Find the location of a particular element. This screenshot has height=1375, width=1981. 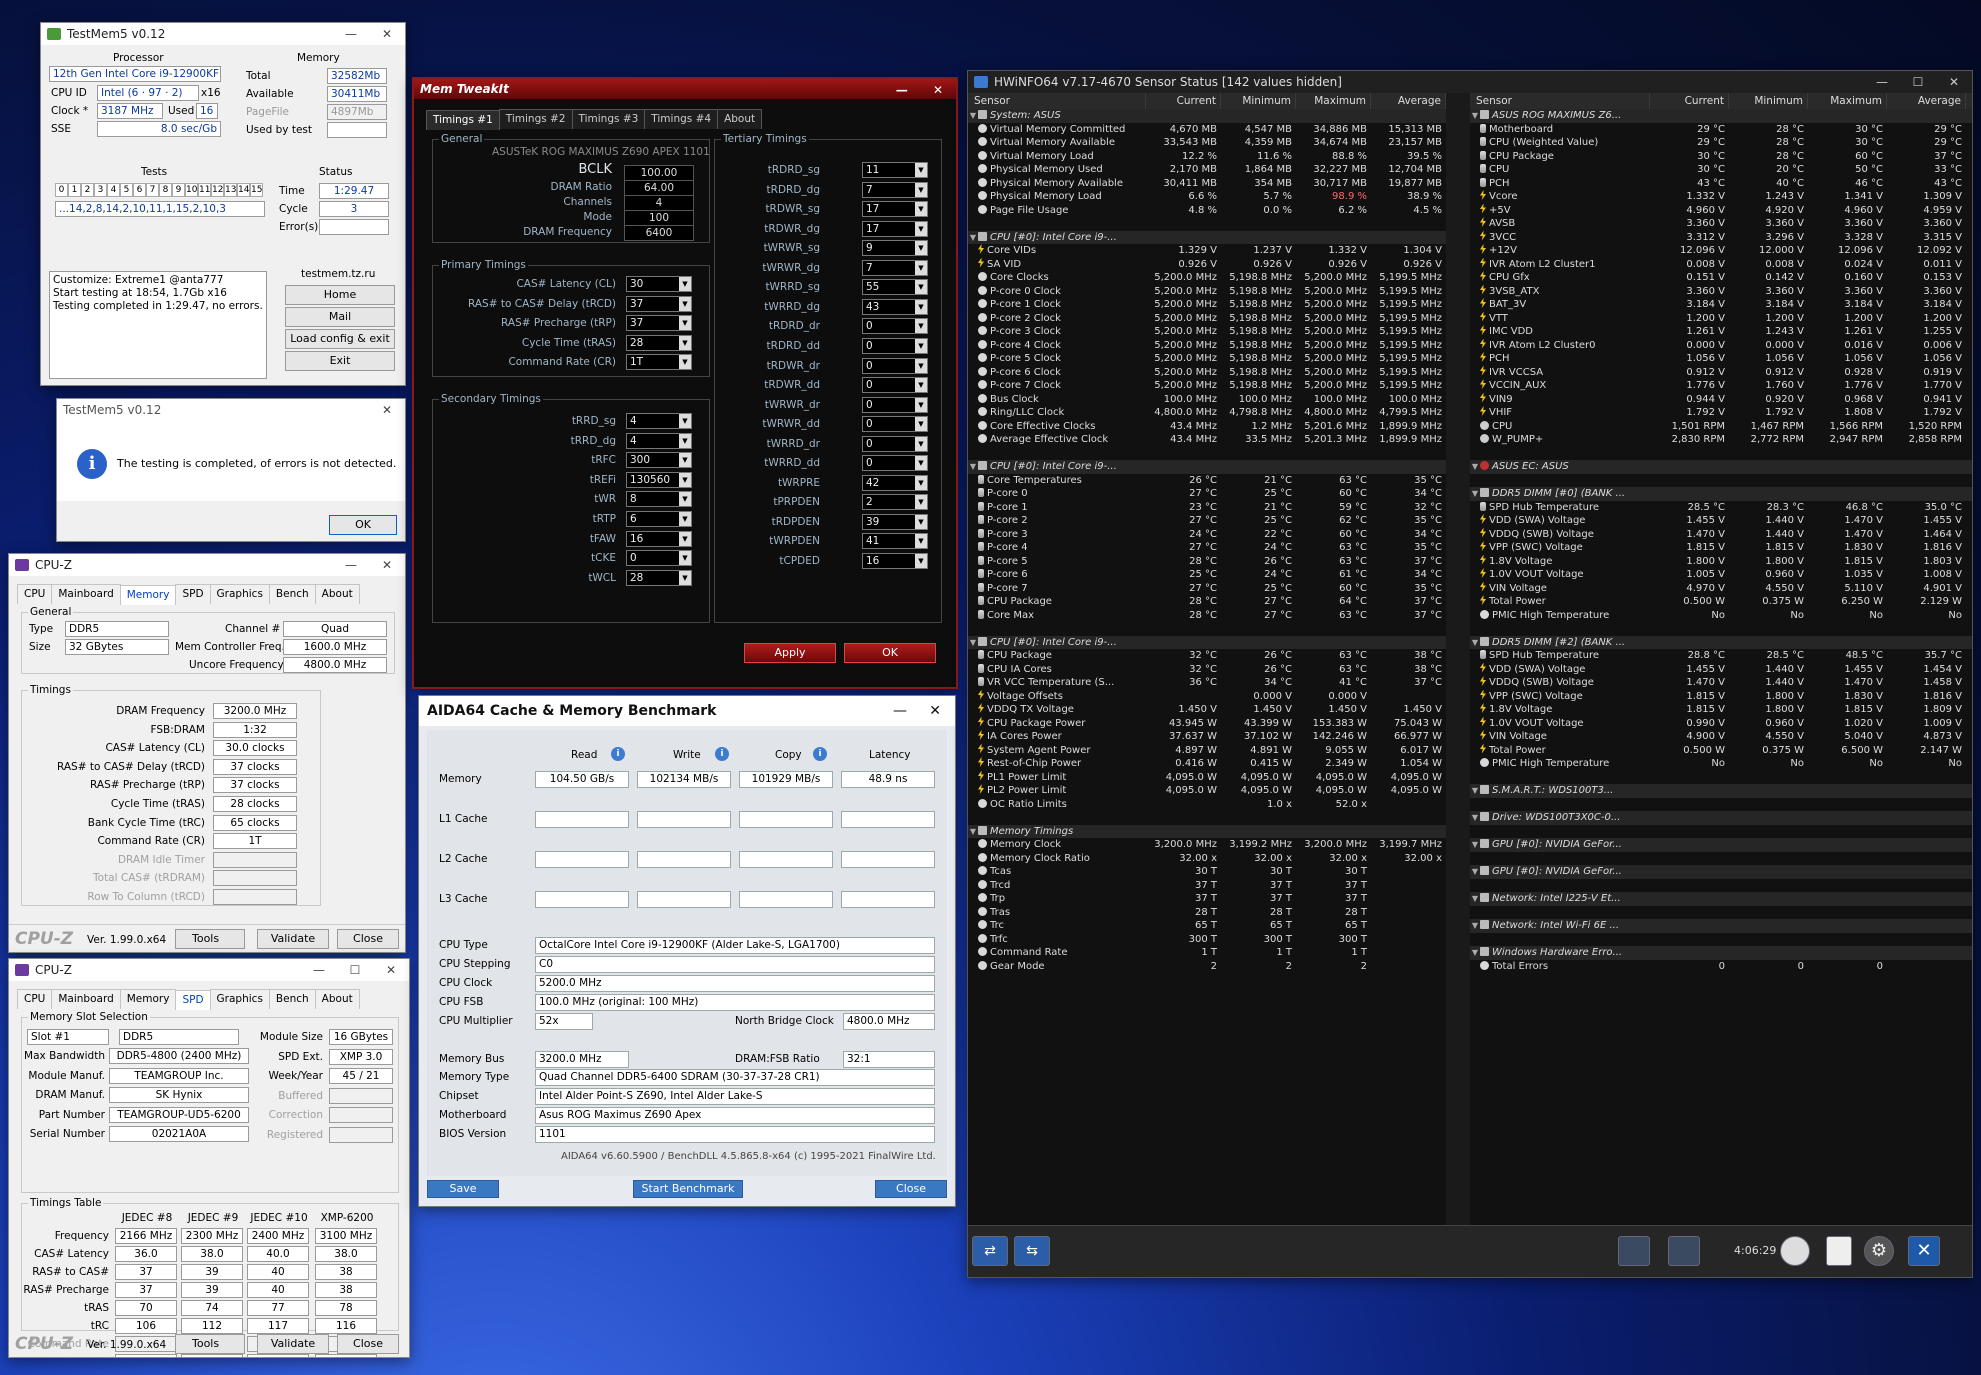

tertiary-dropdown: 41 is located at coordinates (895, 541).